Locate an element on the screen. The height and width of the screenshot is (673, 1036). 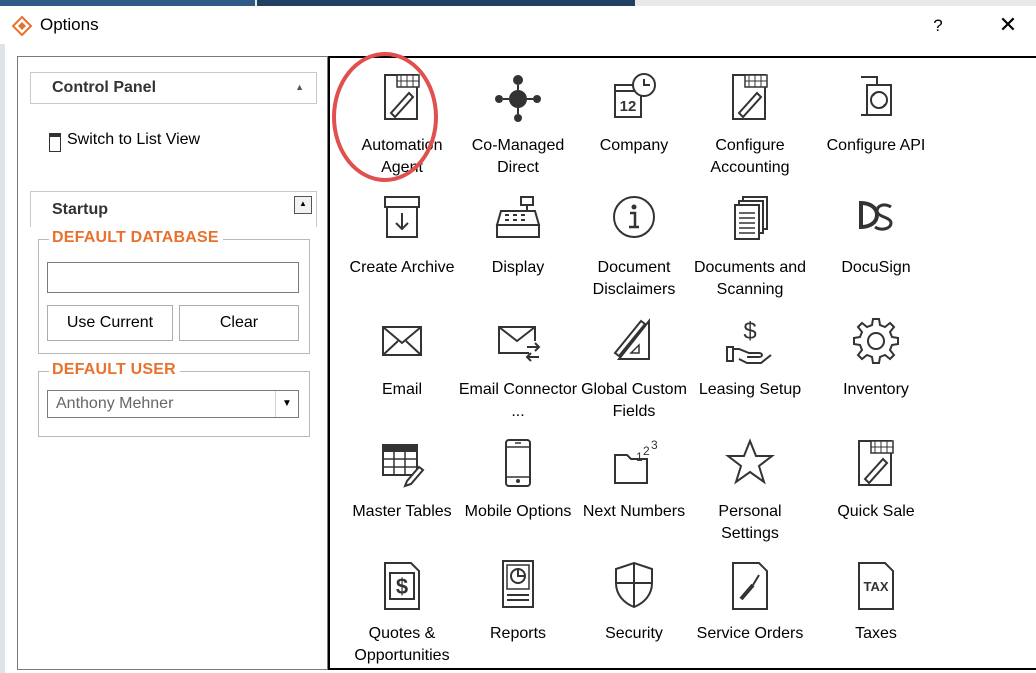
tile-automation-agent: Automation Agent is located at coordinates (402, 124).